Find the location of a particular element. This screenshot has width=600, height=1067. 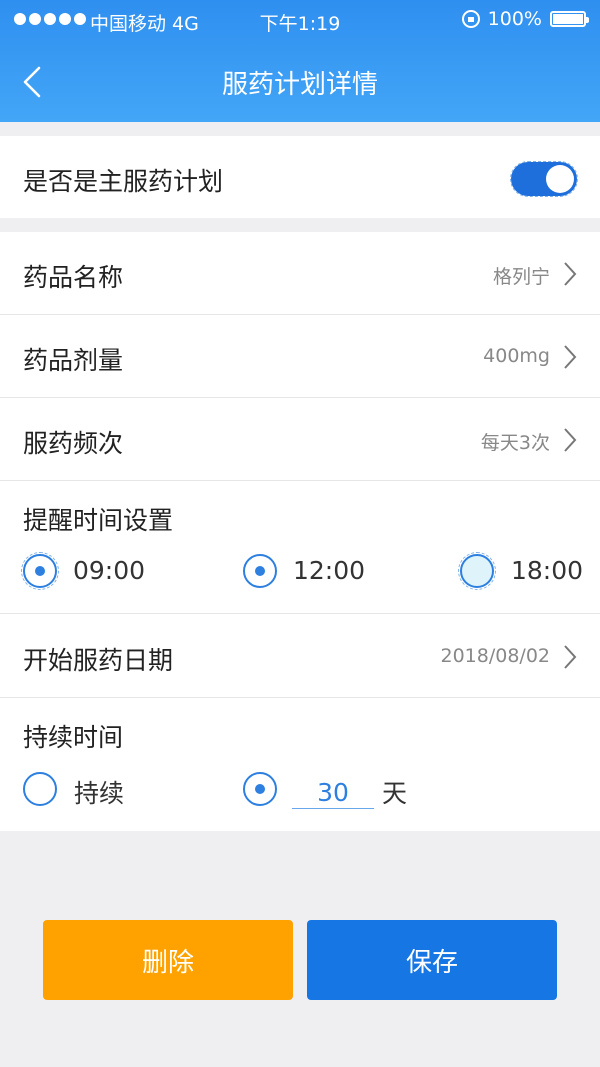

start-date-value: 2018/08/02 is located at coordinates (495, 656).